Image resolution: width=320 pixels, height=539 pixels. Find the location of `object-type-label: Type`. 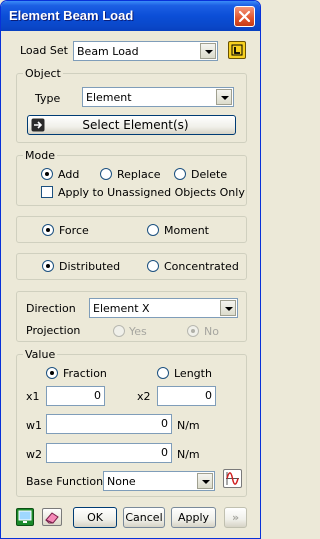

object-type-label: Type is located at coordinates (48, 98).